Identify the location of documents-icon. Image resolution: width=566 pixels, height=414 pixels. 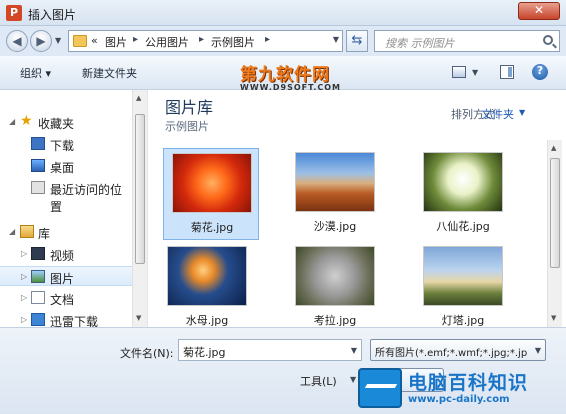
(38, 297).